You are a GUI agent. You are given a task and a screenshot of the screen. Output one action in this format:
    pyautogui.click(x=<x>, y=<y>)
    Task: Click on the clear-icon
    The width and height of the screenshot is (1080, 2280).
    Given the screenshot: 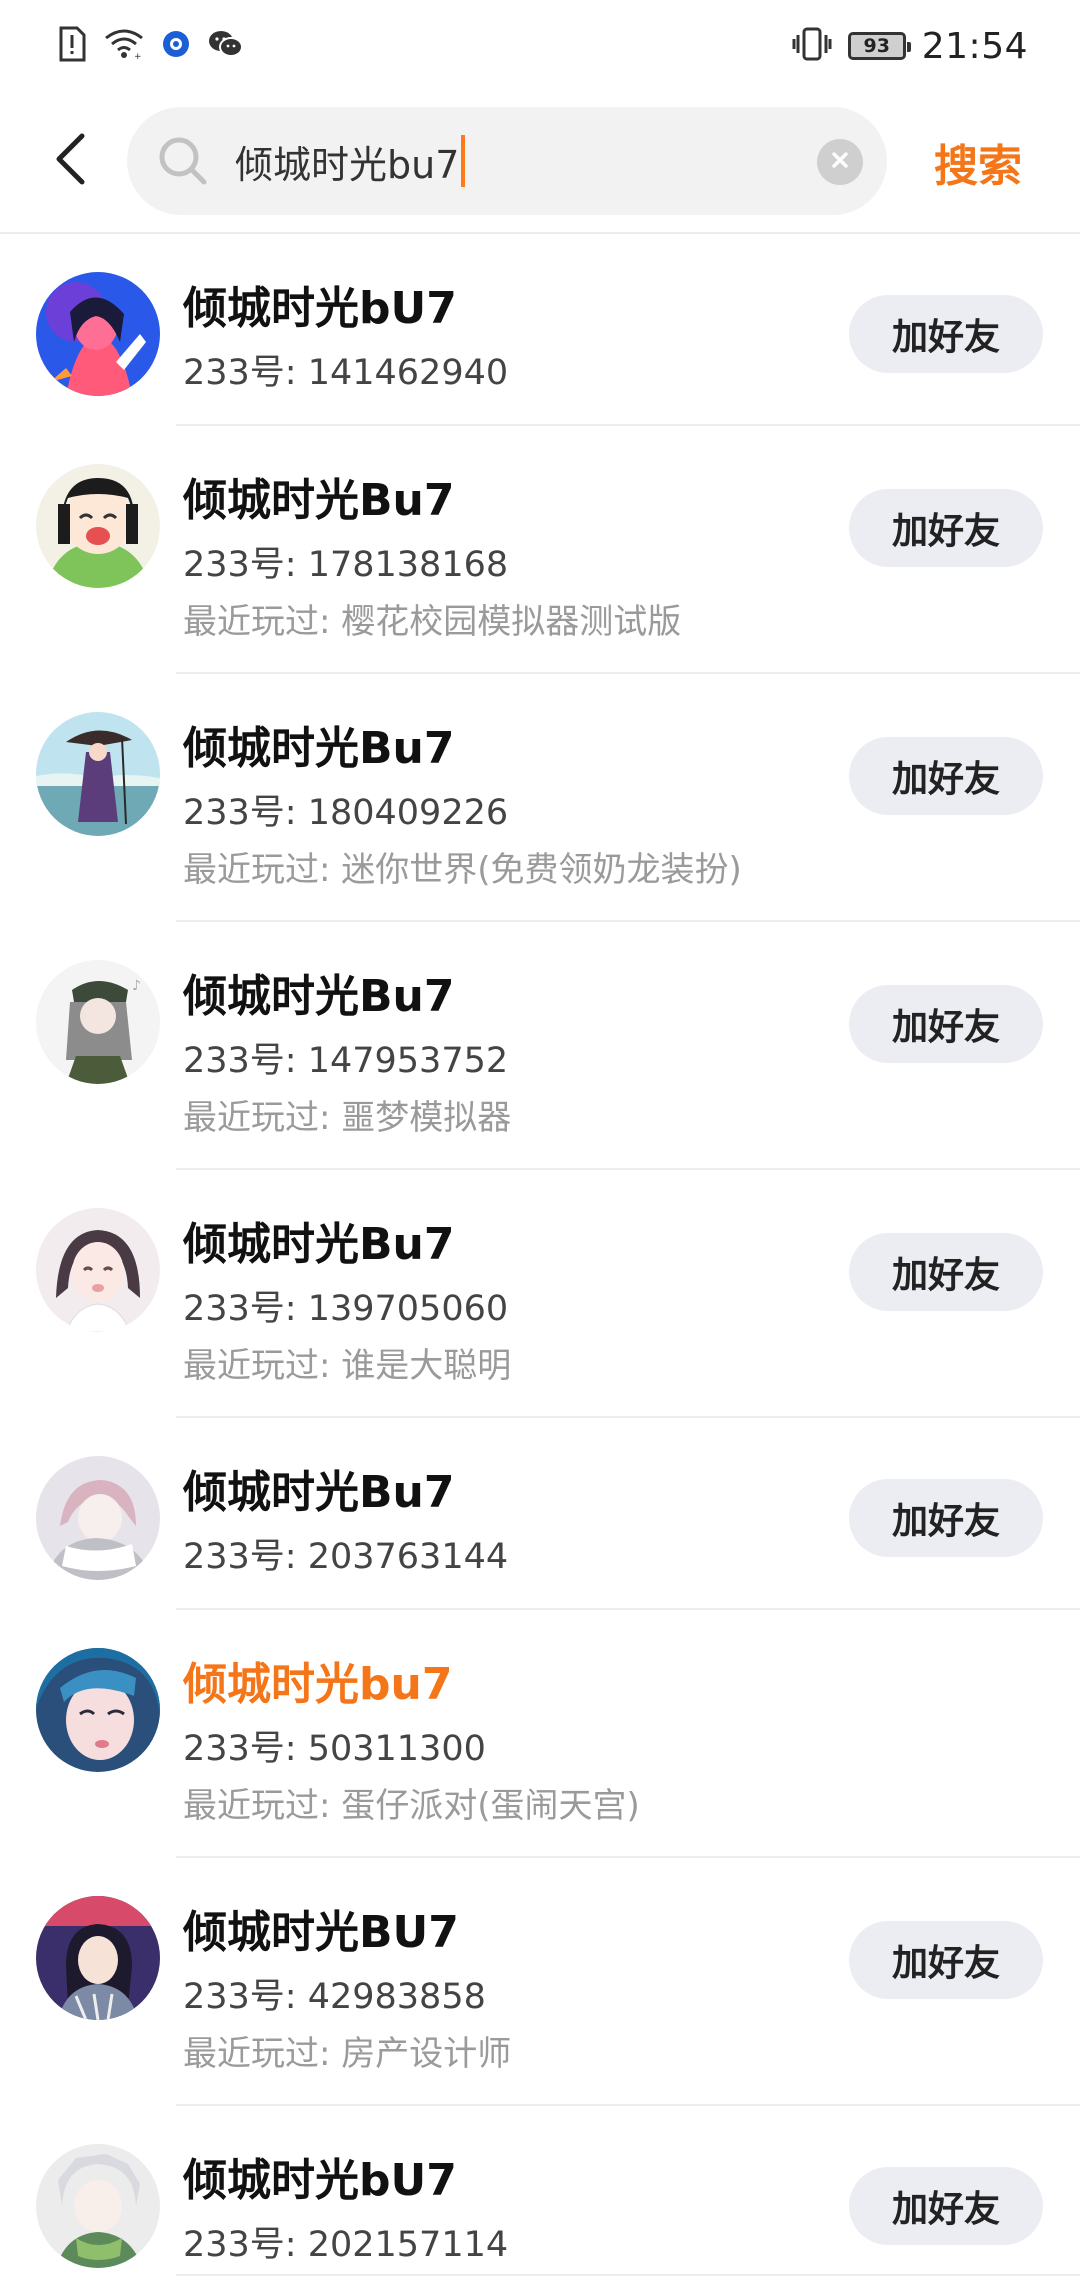 What is the action you would take?
    pyautogui.click(x=840, y=162)
    